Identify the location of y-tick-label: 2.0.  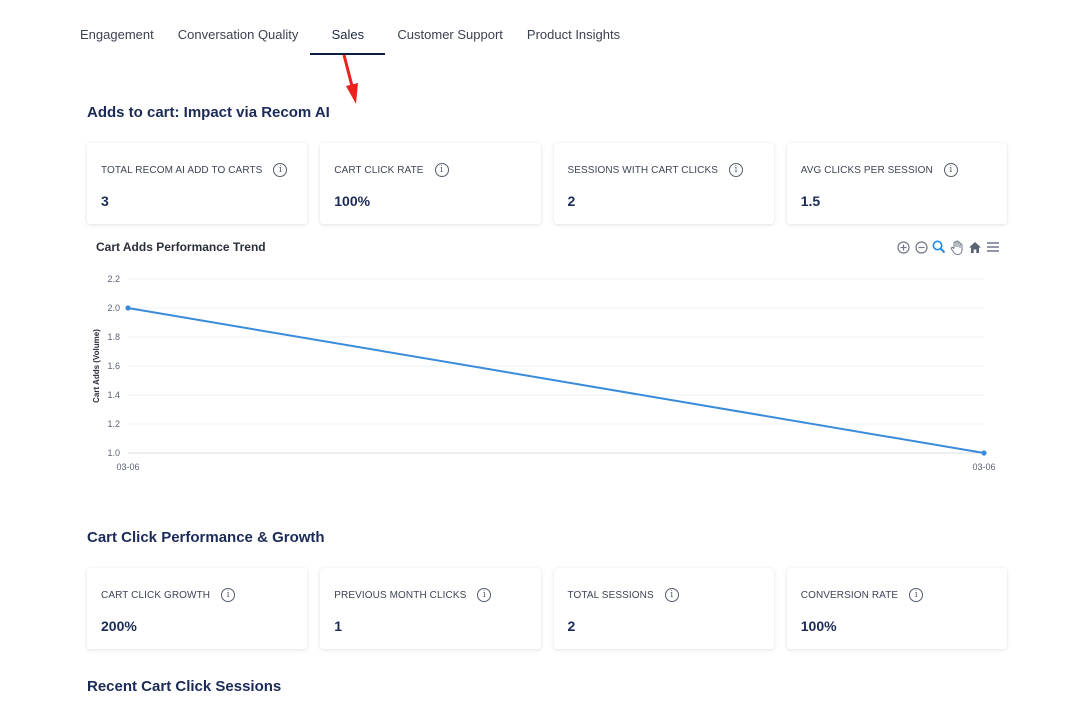
(113, 308).